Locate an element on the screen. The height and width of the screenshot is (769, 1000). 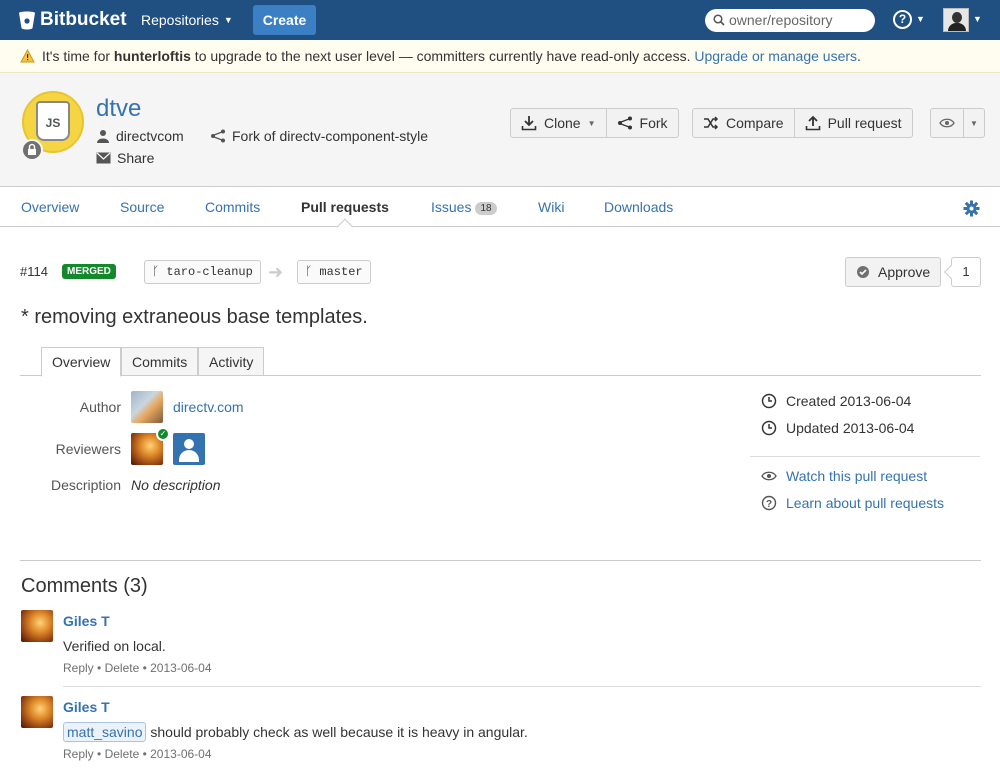
compare-button: Compare is located at coordinates (743, 123).